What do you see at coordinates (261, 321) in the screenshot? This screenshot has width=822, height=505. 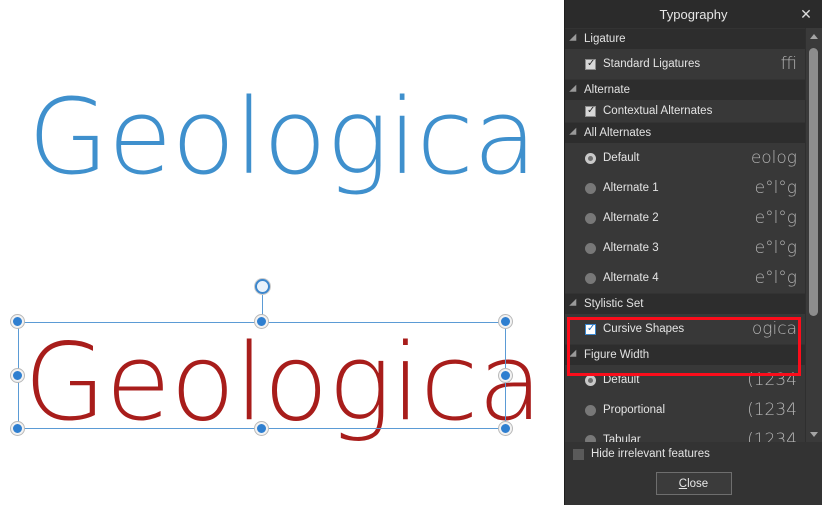 I see `resize-handle-top-center` at bounding box center [261, 321].